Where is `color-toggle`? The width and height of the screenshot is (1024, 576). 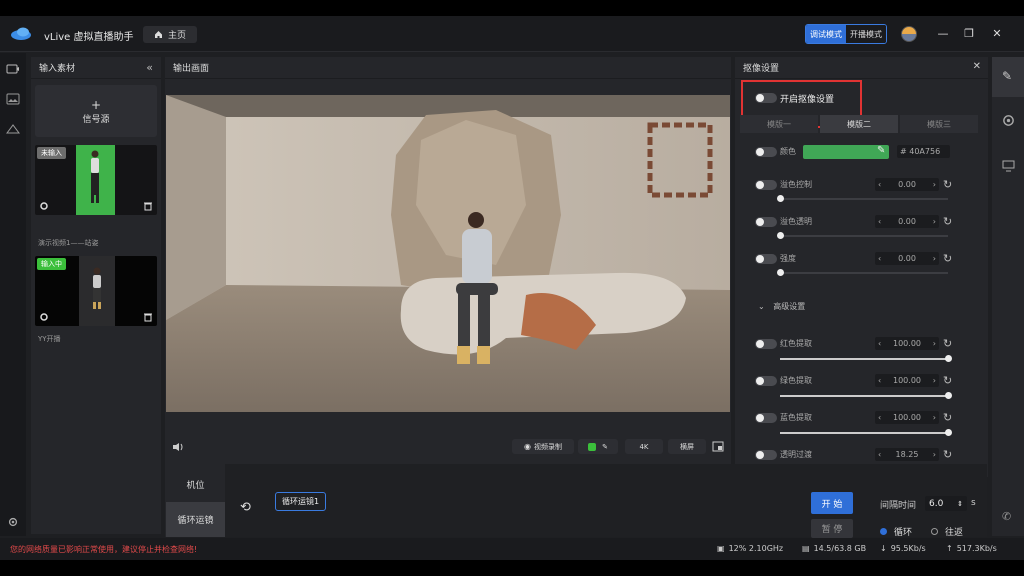 color-toggle is located at coordinates (766, 152).